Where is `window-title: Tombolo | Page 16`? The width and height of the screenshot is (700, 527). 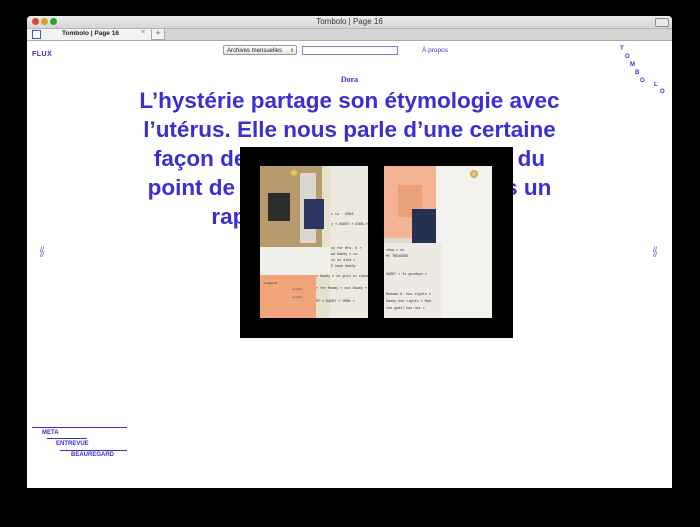 window-title: Tombolo | Page 16 is located at coordinates (349, 21).